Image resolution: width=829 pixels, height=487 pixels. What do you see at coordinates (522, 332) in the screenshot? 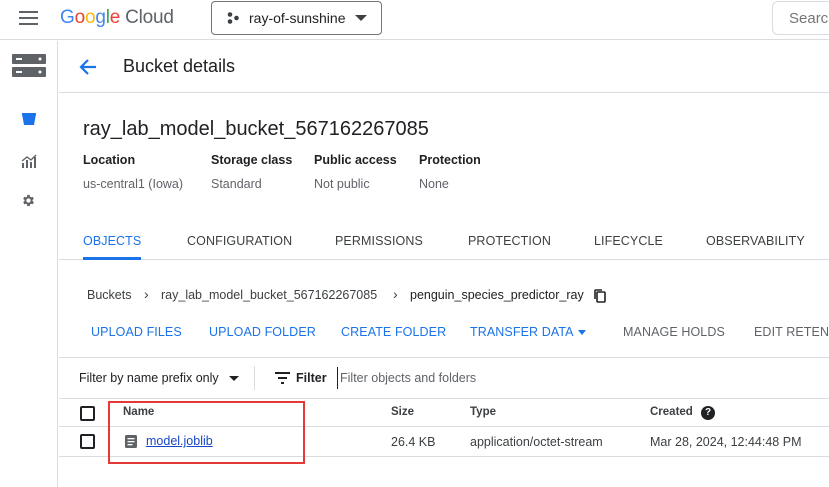
I see `transfer-data-button: TRANSFER DATA` at bounding box center [522, 332].